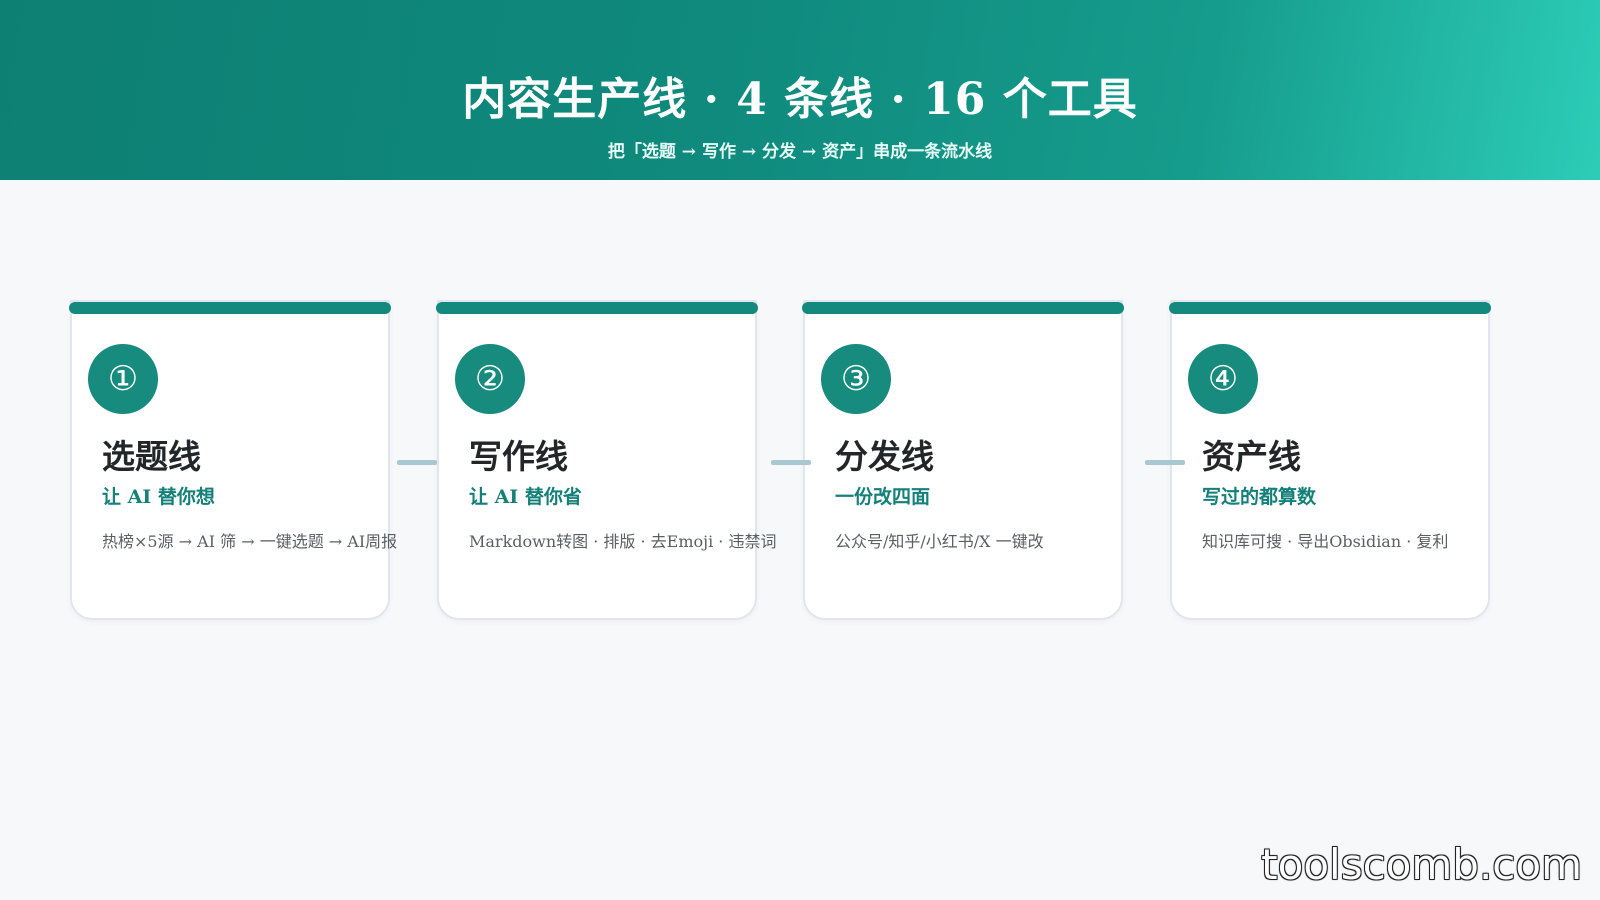 The height and width of the screenshot is (900, 1600). I want to click on step-number-badge: ②, so click(490, 379).